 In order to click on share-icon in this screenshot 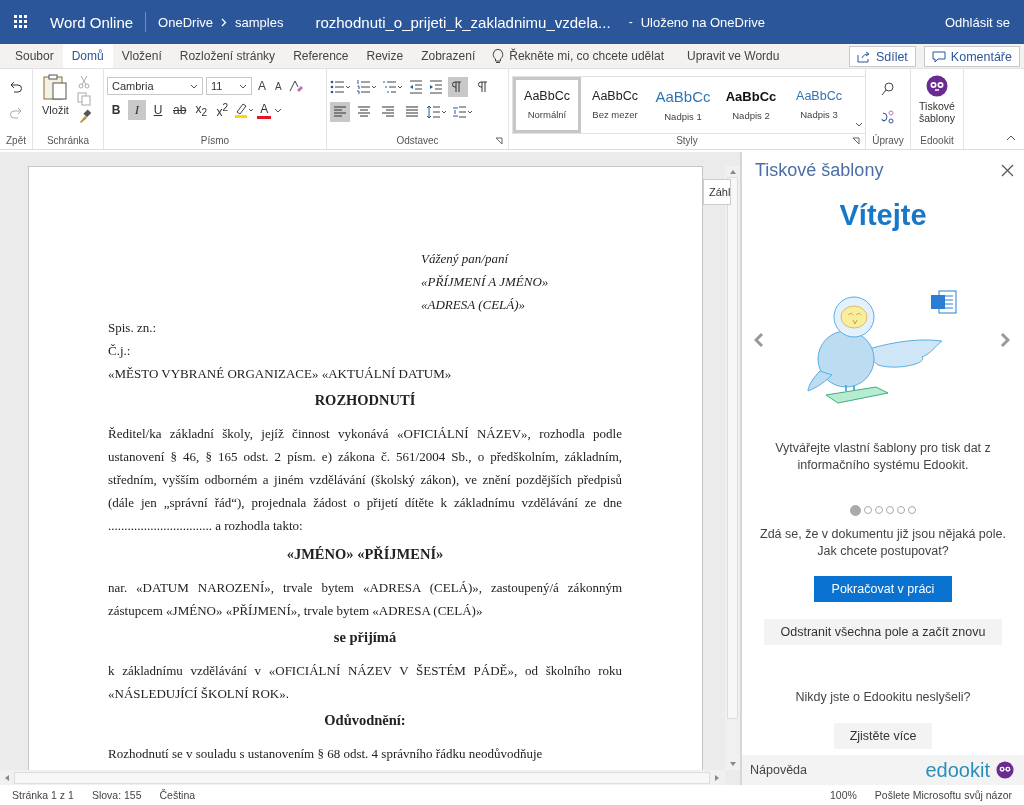, I will do `click(863, 56)`.